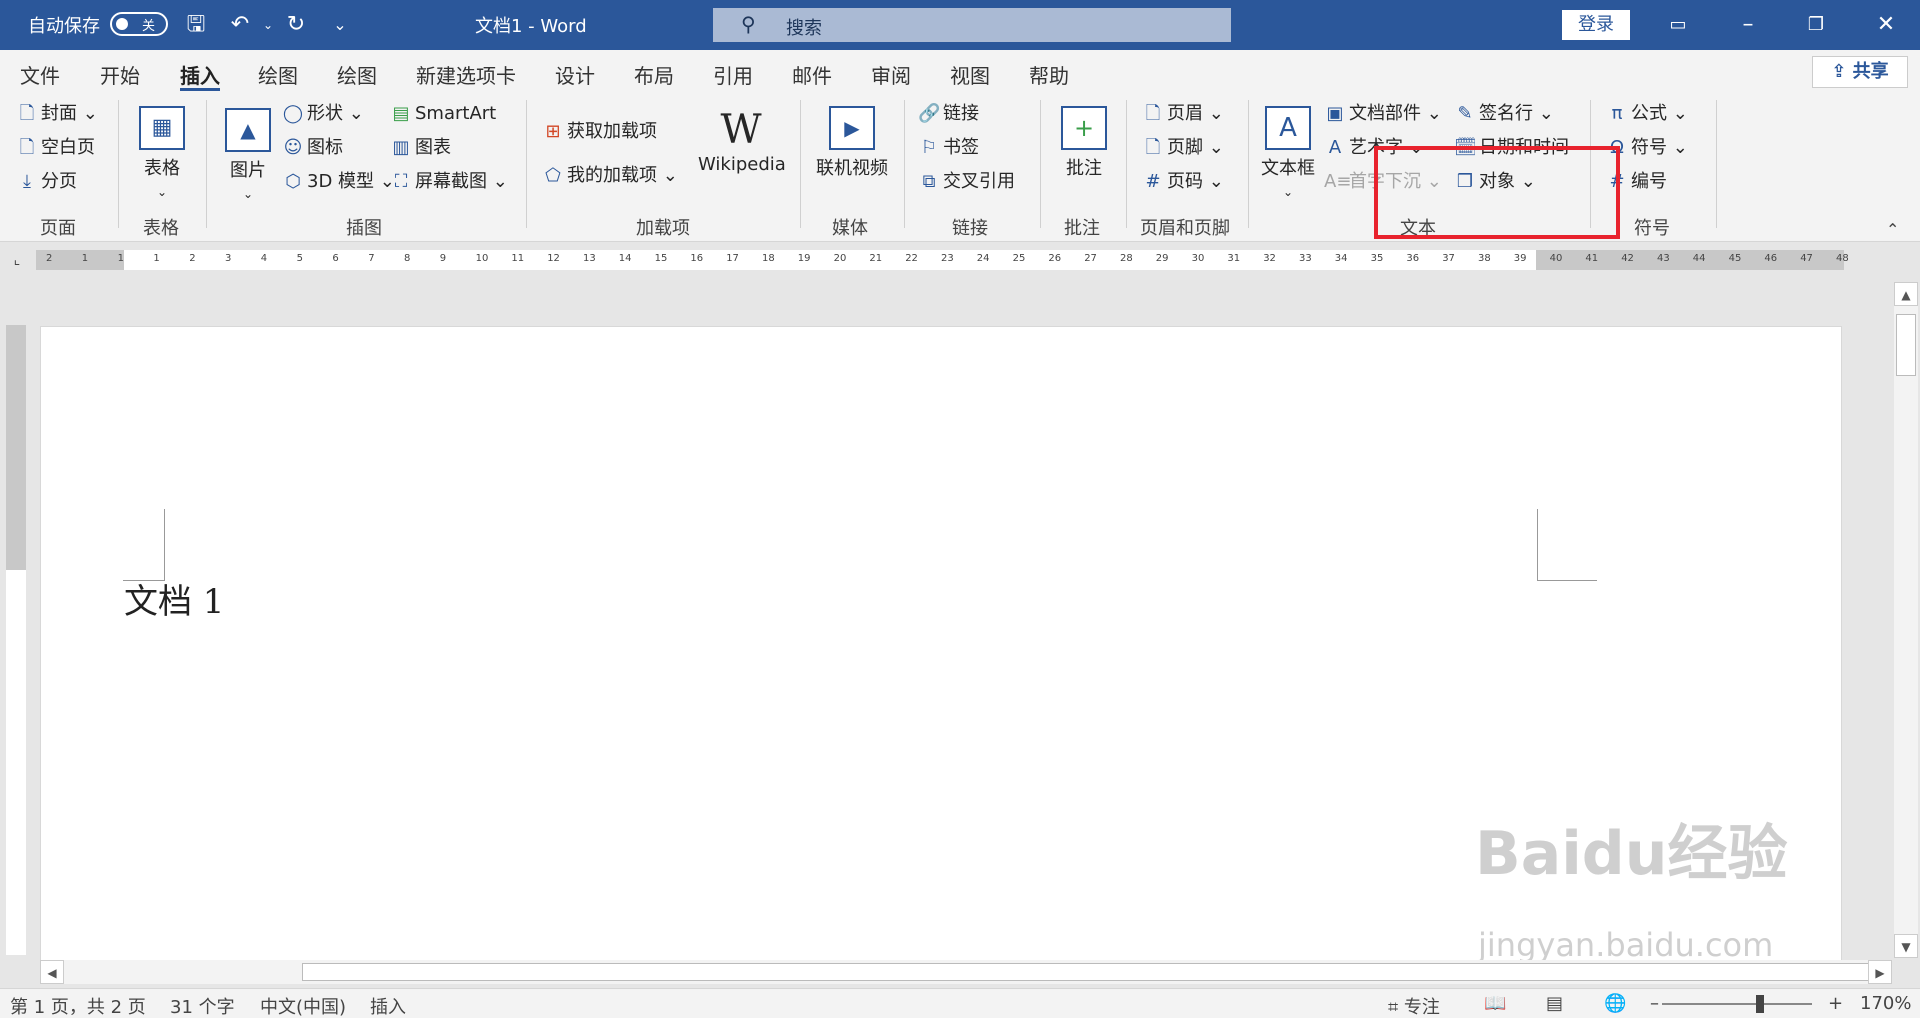  What do you see at coordinates (1615, 1003) in the screenshot?
I see `web-layout-icon: 🌐` at bounding box center [1615, 1003].